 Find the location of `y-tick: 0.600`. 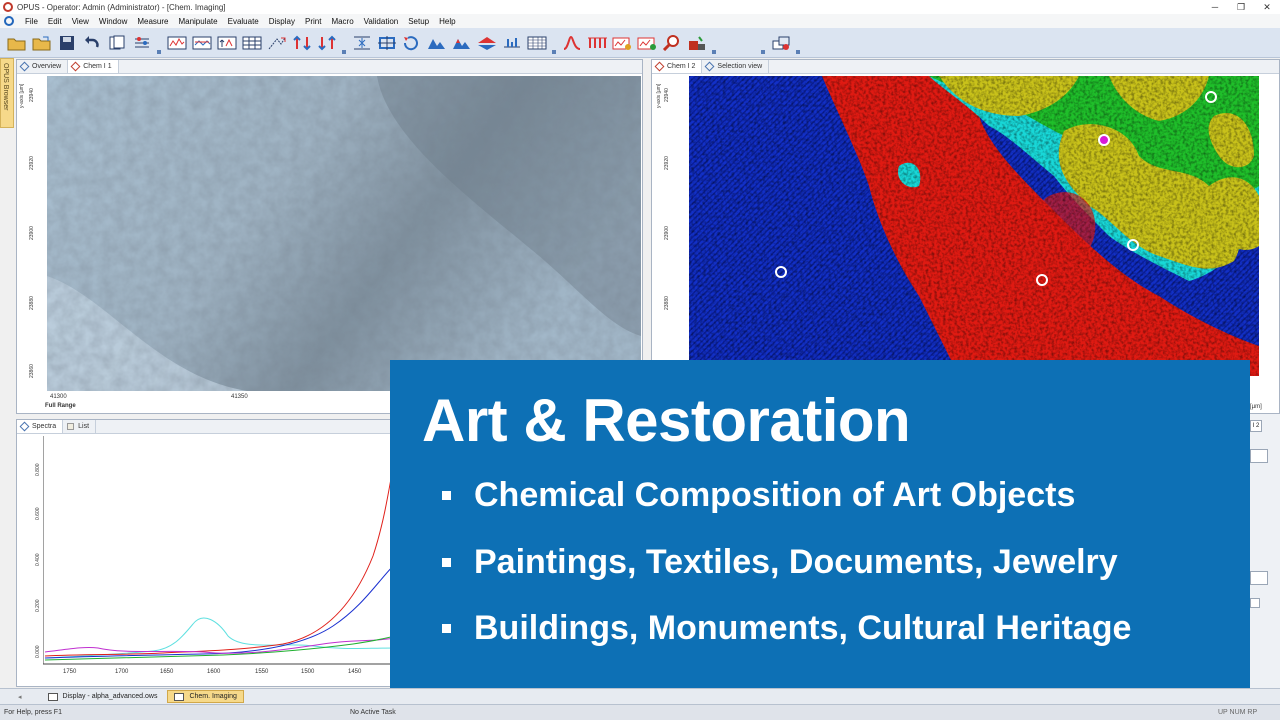

y-tick: 0.600 is located at coordinates (38, 513).